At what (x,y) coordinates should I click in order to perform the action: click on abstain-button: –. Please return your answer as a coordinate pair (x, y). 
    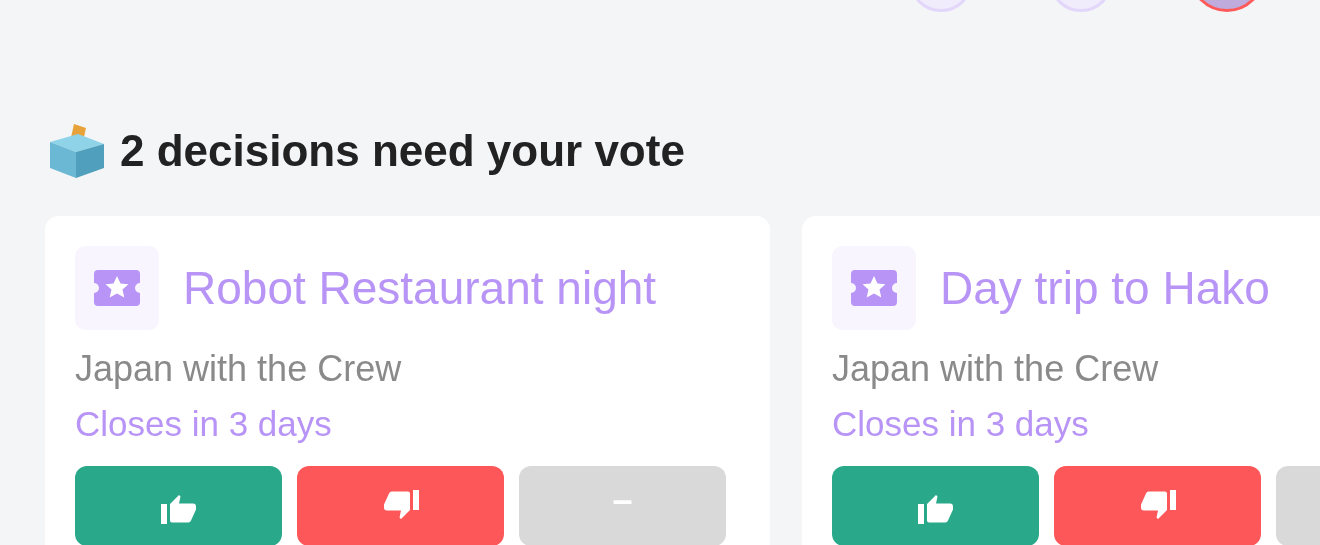
    Looking at the image, I should click on (622, 505).